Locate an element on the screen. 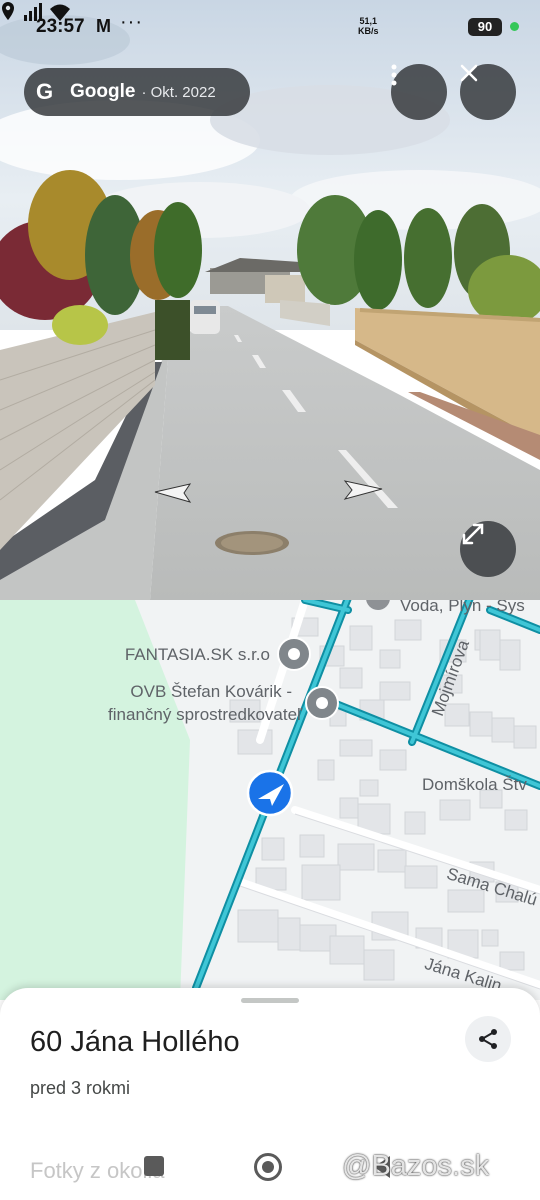  more-notifications-icon: ··· is located at coordinates (131, 22).